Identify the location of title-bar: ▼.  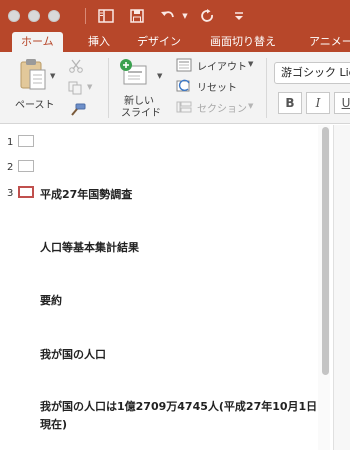
(175, 16).